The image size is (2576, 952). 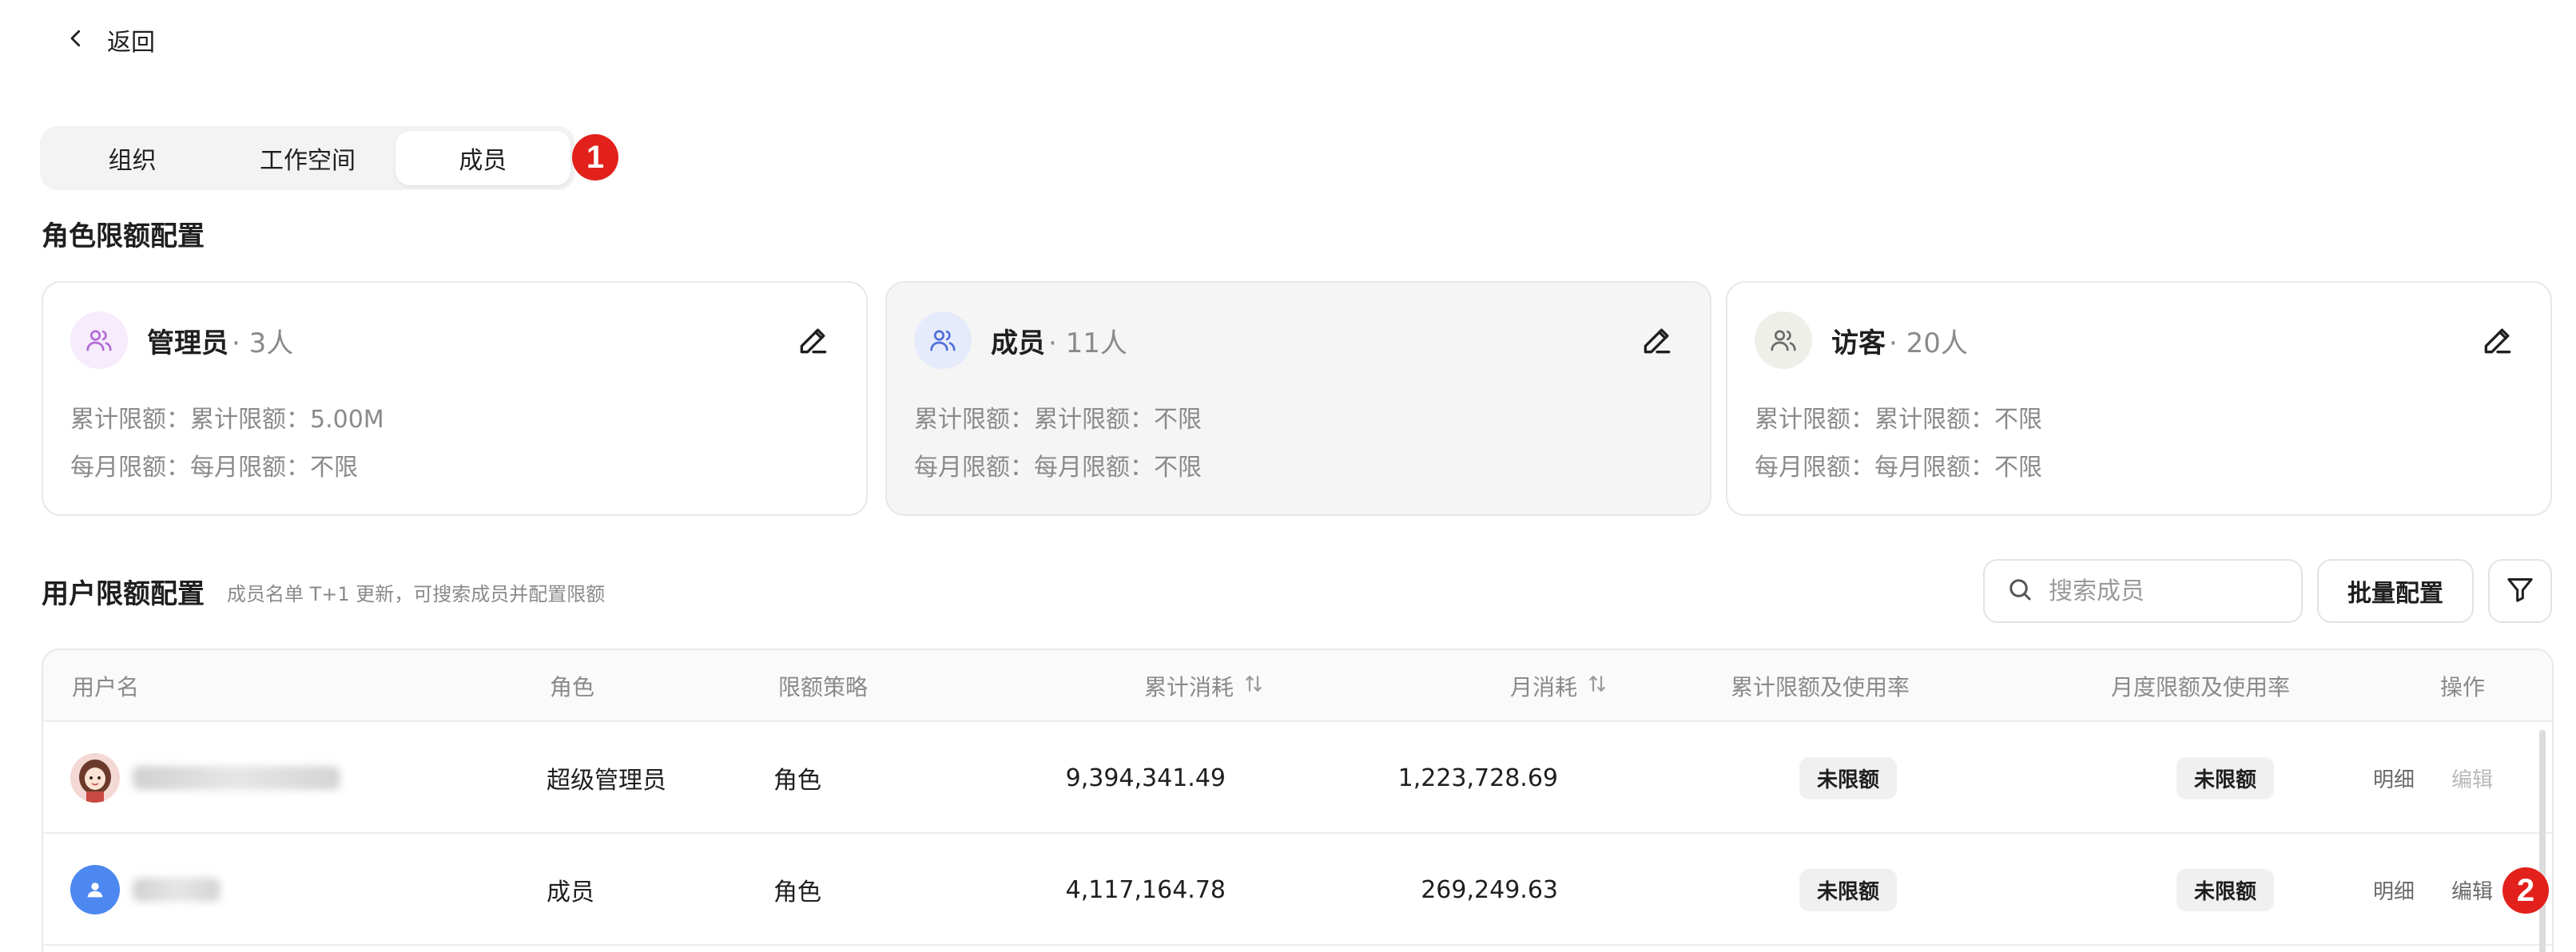 What do you see at coordinates (2395, 591) in the screenshot?
I see `batch-config-button: 批量配置` at bounding box center [2395, 591].